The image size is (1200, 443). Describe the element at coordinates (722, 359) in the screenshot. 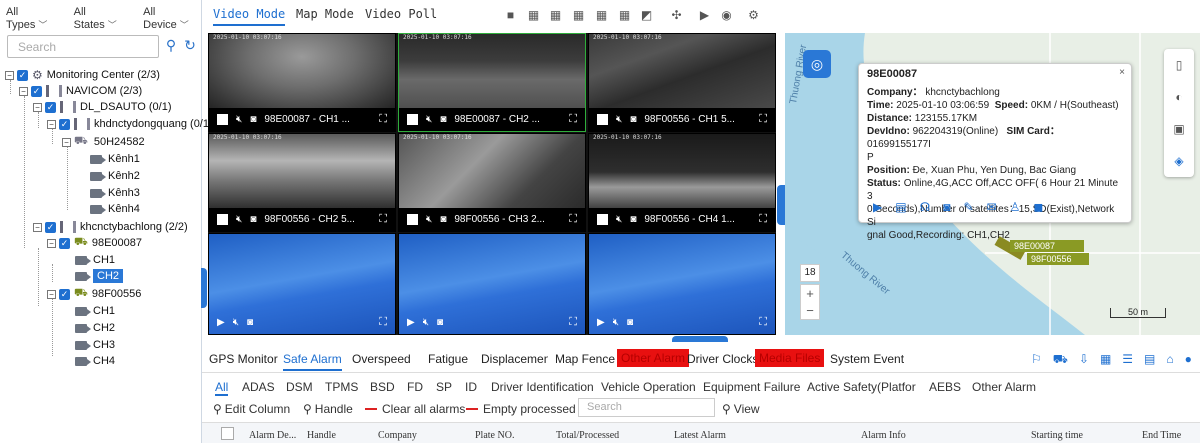

I see `tab-driver-clocks: Driver Clocks` at that location.